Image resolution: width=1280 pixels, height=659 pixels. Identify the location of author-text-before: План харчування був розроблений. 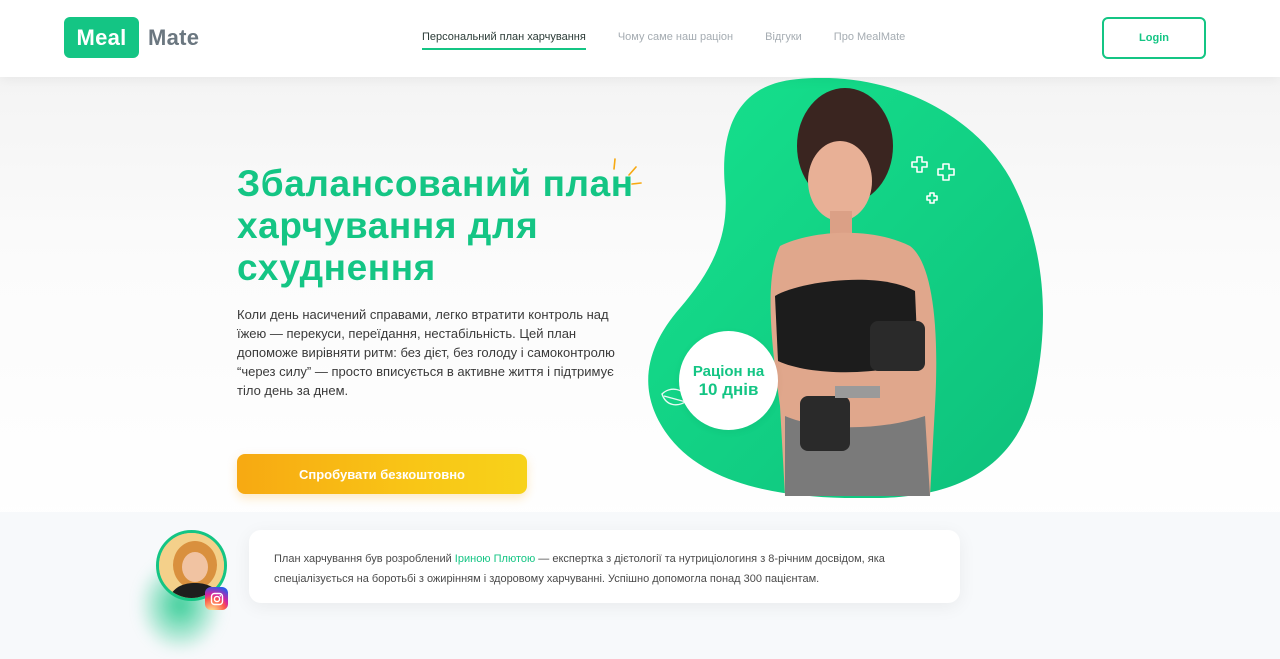
(364, 559).